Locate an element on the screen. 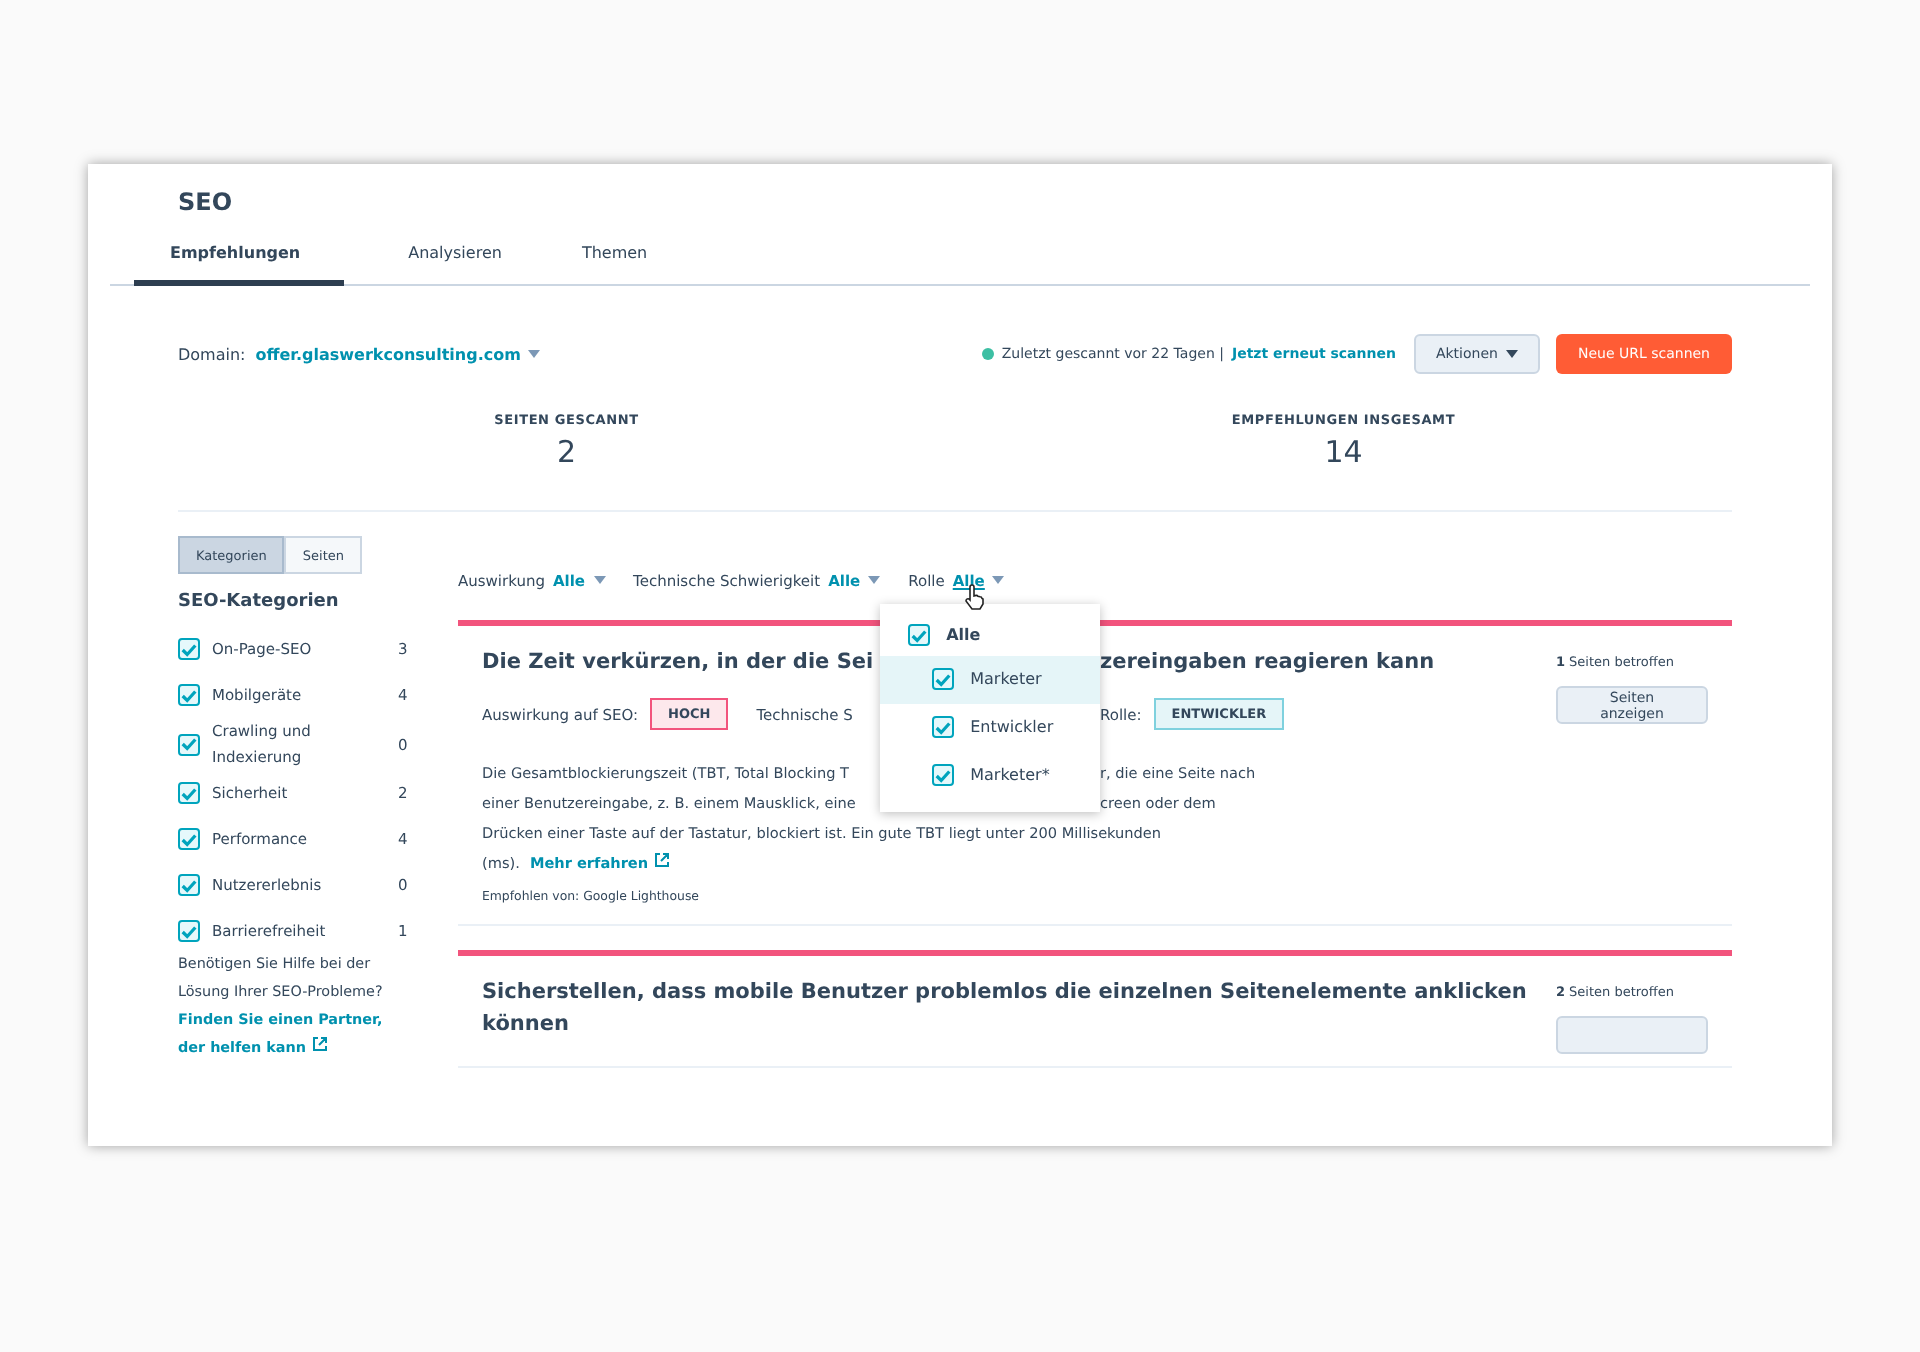 This screenshot has width=1920, height=1352. tab: Themen is located at coordinates (614, 261).